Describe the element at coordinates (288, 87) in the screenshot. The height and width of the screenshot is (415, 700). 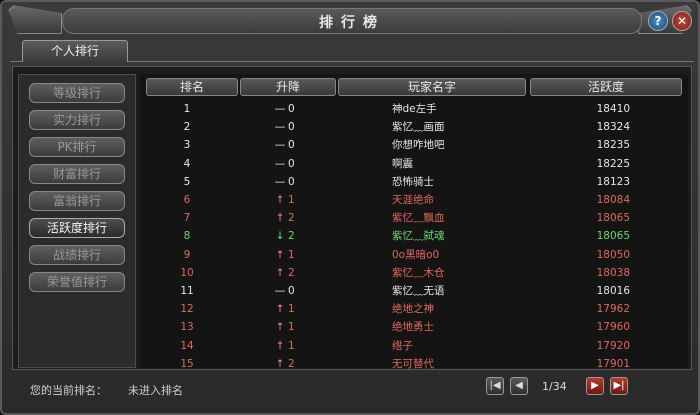
I see `header-change: 升降` at that location.